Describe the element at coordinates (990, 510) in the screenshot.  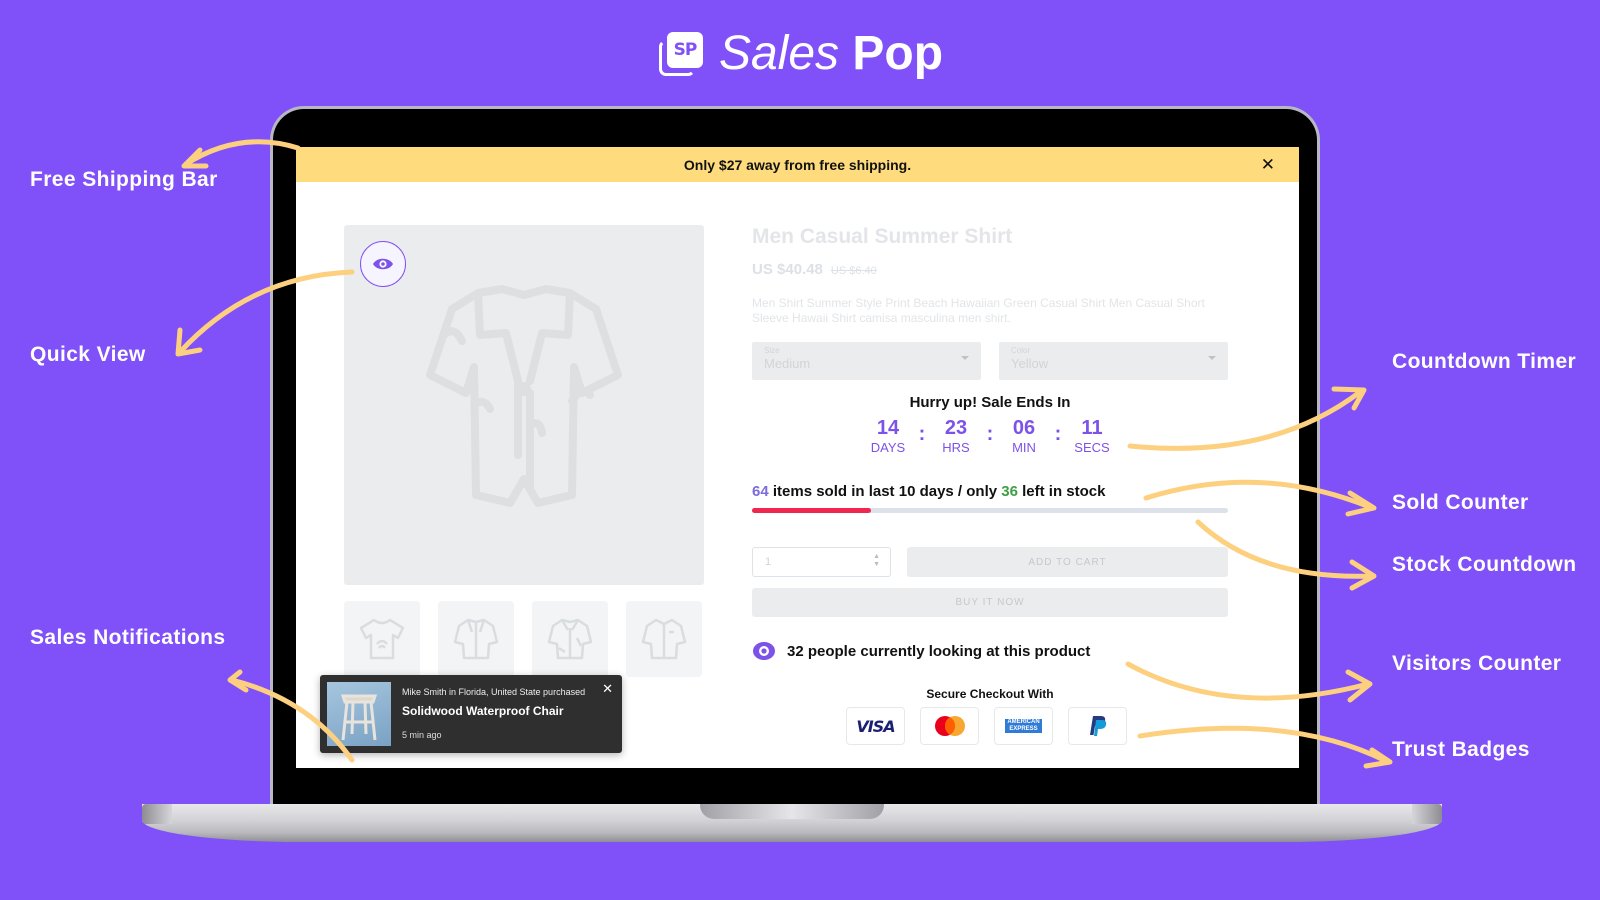
I see `stock-progress-bar` at that location.